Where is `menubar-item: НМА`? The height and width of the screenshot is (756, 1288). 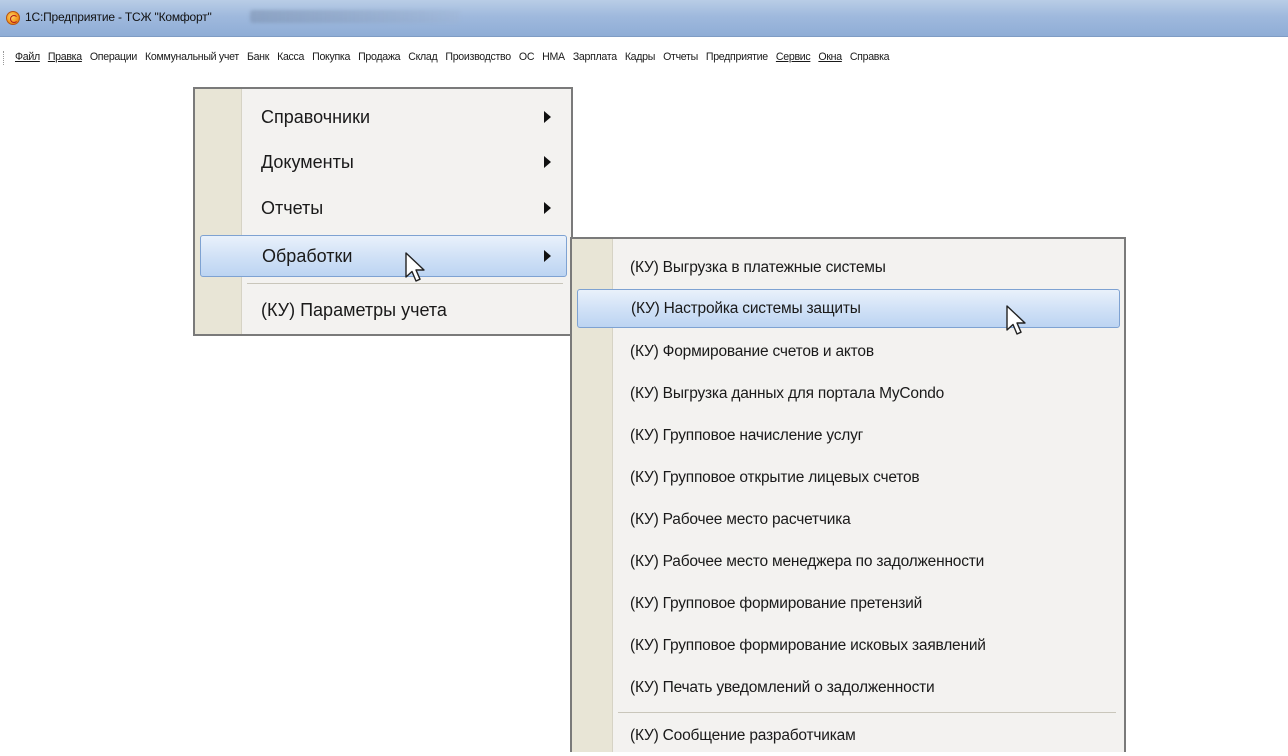
menubar-item: НМА is located at coordinates (553, 57).